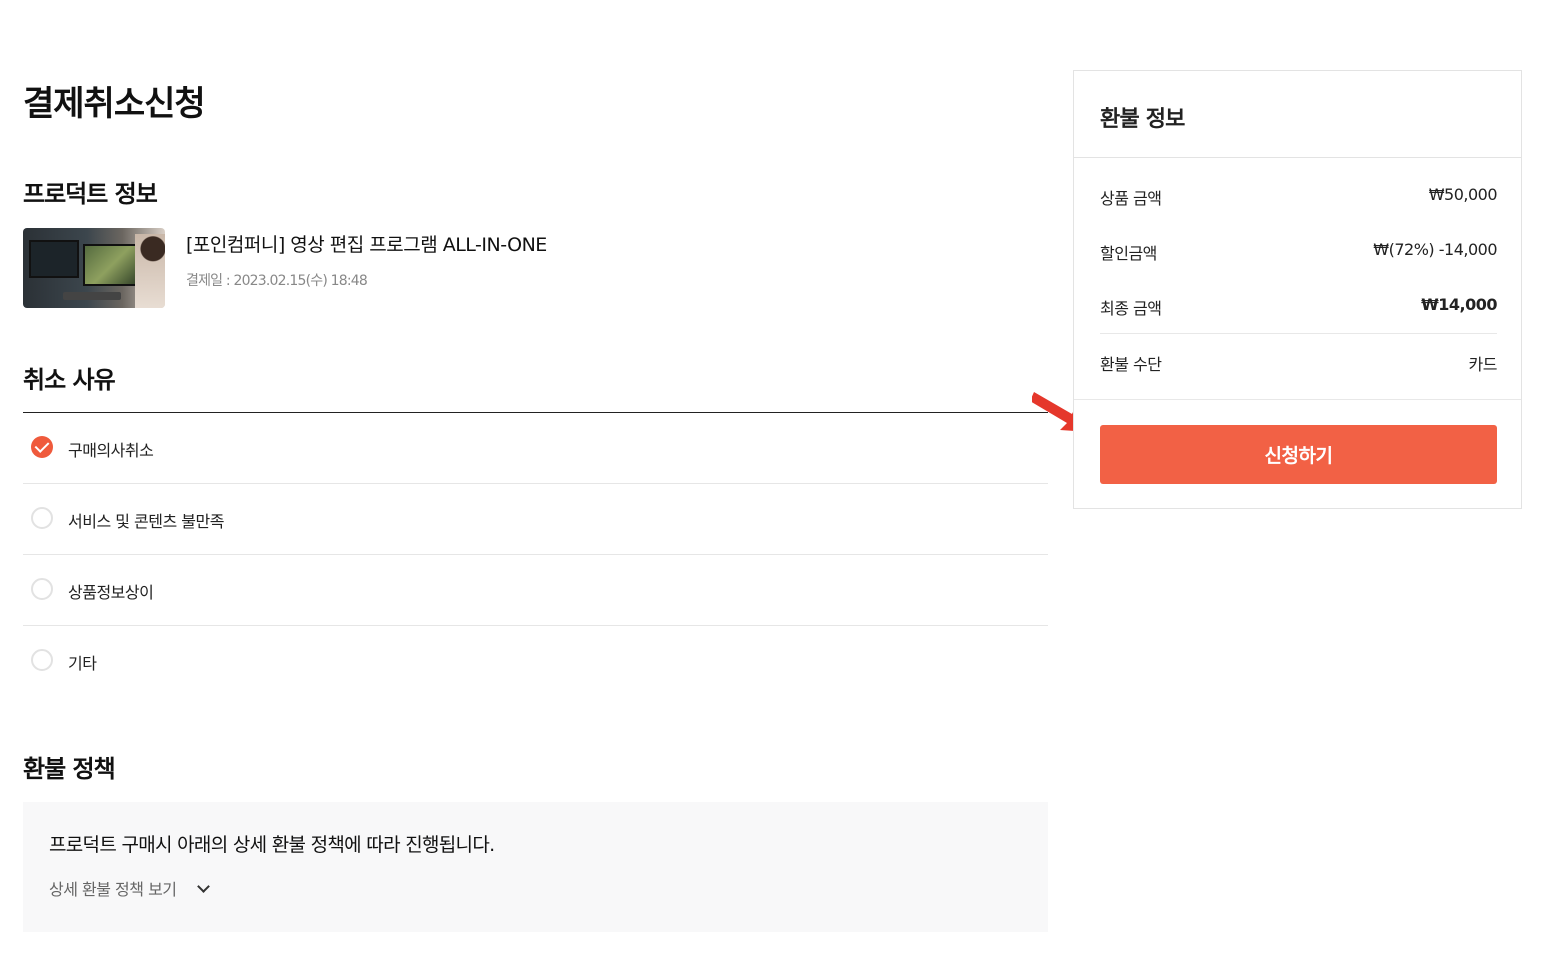 The width and height of the screenshot is (1545, 971). I want to click on product-amount-row: 상품 금액 ₩50,000, so click(1299, 197).